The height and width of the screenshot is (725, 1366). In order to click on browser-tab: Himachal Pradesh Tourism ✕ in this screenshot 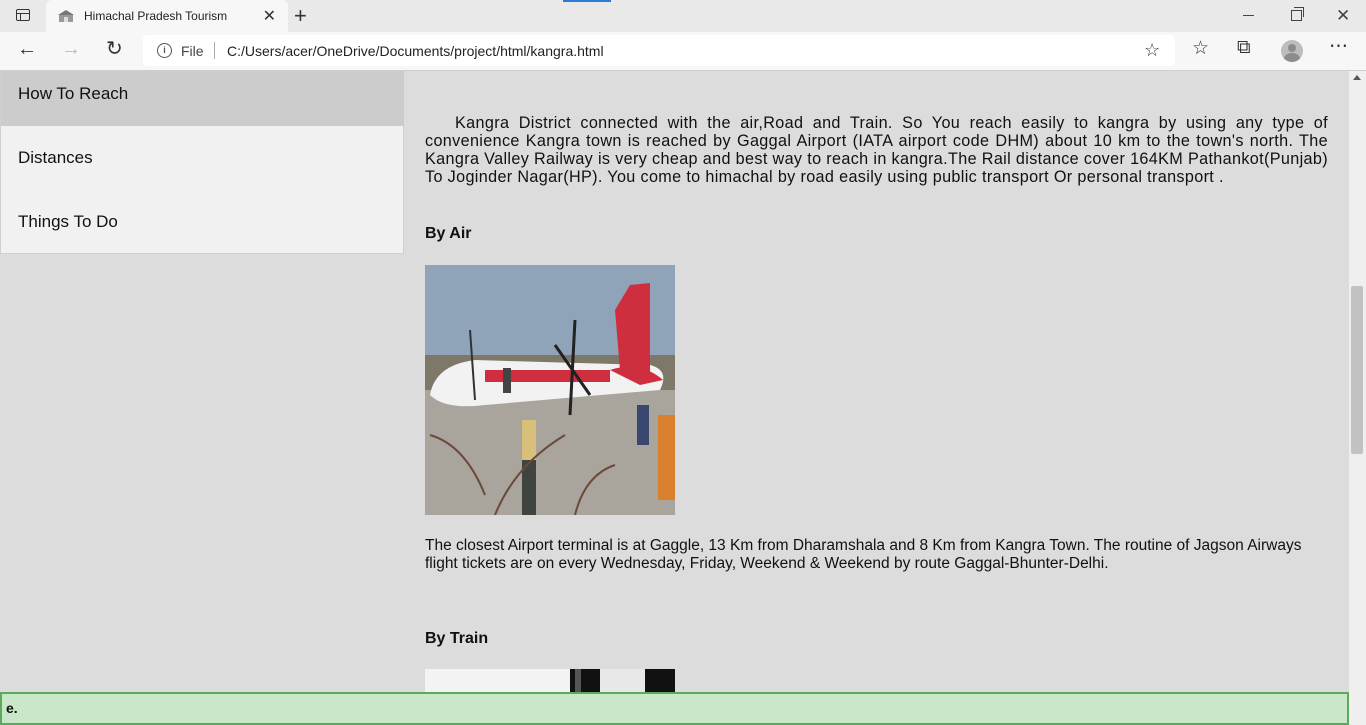, I will do `click(167, 16)`.